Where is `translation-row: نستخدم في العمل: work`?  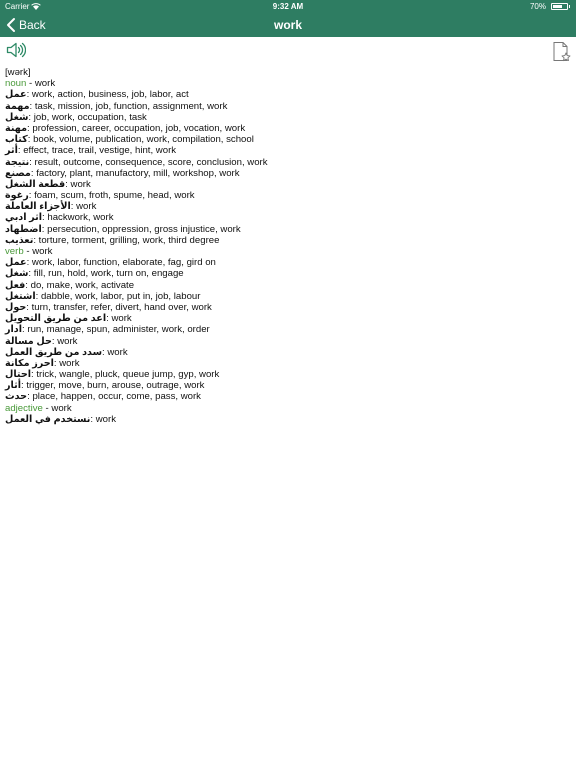 translation-row: نستخدم في العمل: work is located at coordinates (60, 419).